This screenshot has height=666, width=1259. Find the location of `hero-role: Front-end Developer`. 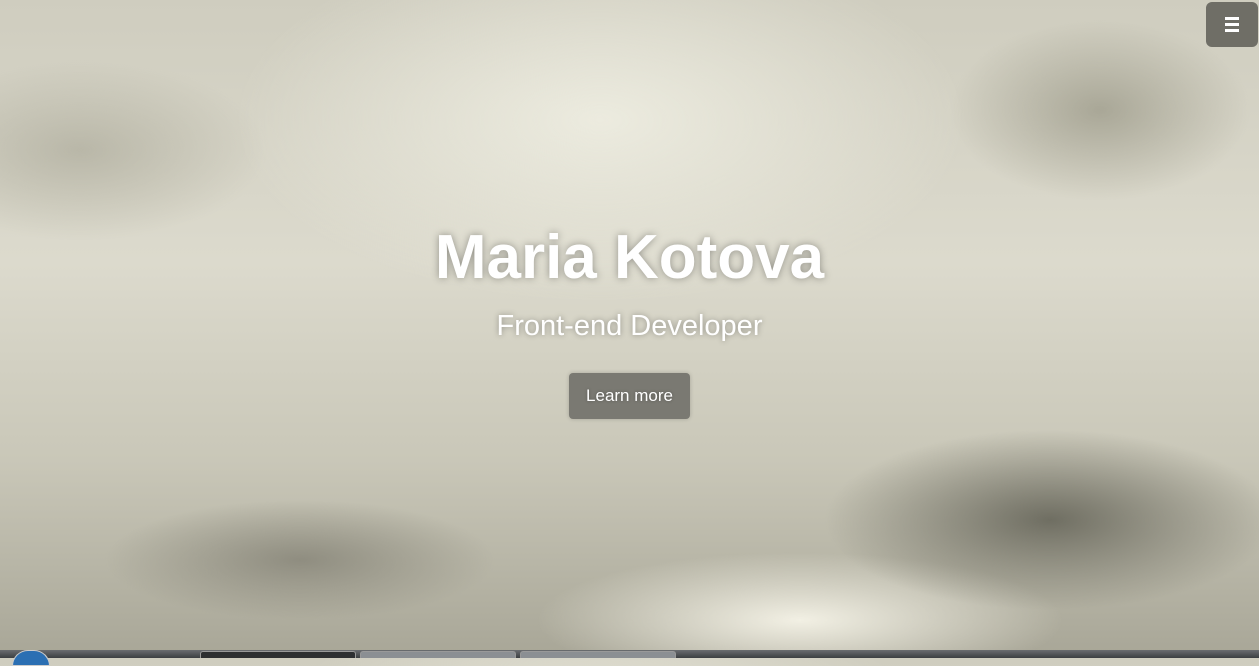

hero-role: Front-end Developer is located at coordinates (629, 326).